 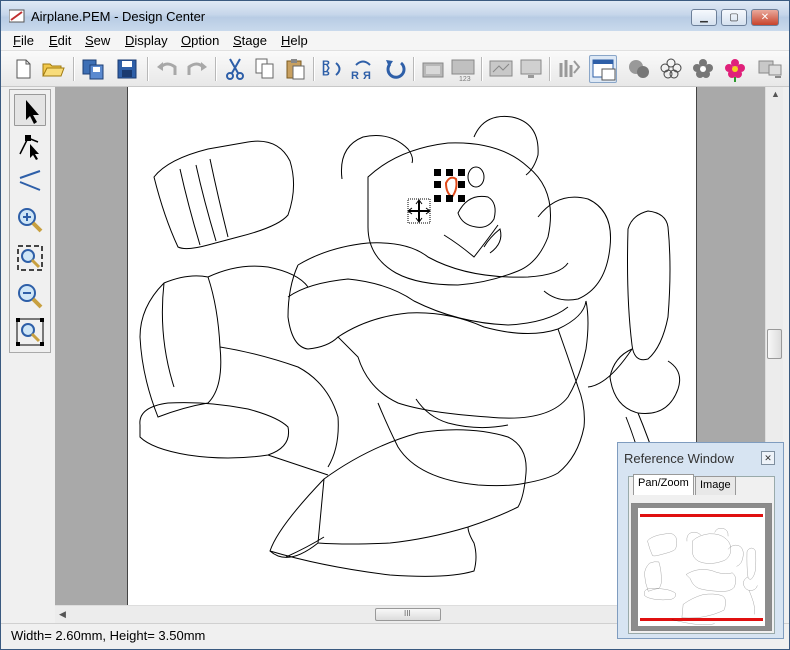 I want to click on tab-pan-zoom: Pan/Zoom, so click(x=663, y=484).